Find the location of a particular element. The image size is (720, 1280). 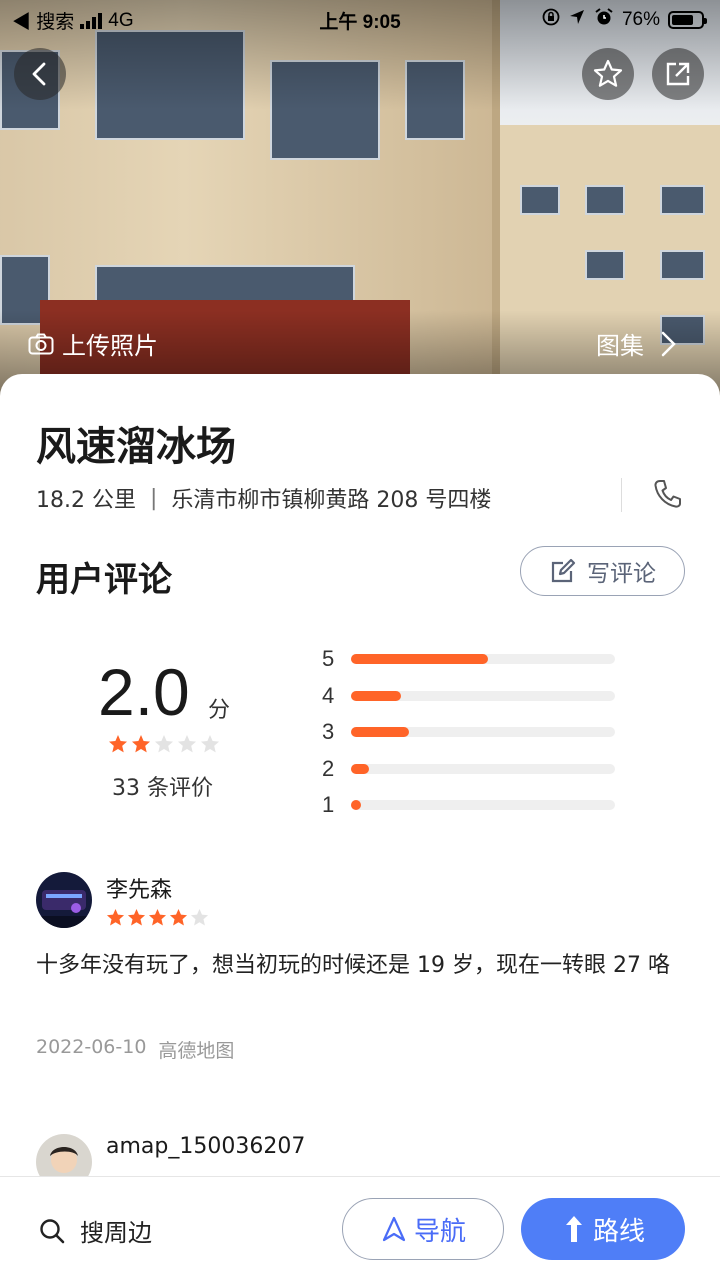

share-button is located at coordinates (678, 74).